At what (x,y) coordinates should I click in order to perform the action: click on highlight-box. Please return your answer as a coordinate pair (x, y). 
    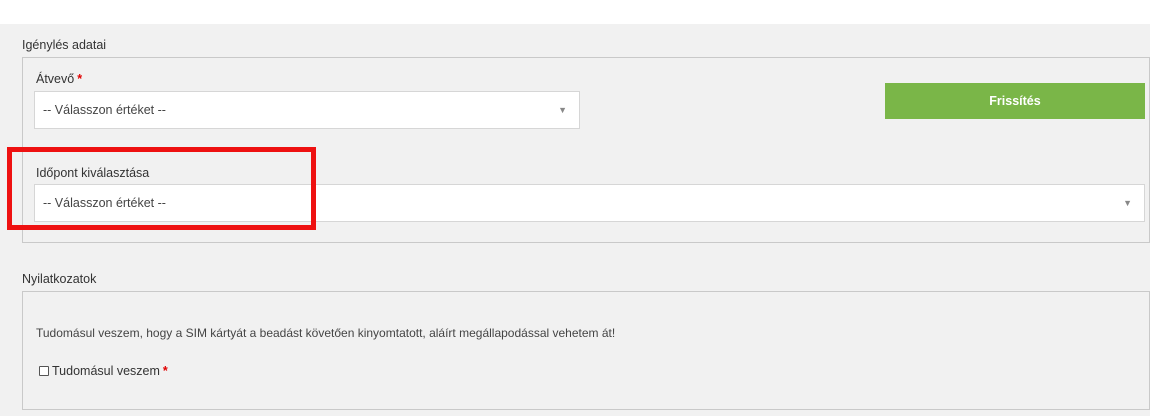
    Looking at the image, I should click on (161, 188).